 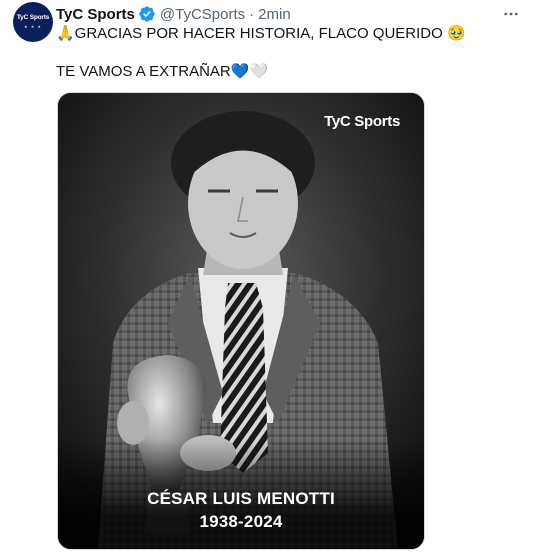 I want to click on caption-years: 1938-2024, so click(x=241, y=521).